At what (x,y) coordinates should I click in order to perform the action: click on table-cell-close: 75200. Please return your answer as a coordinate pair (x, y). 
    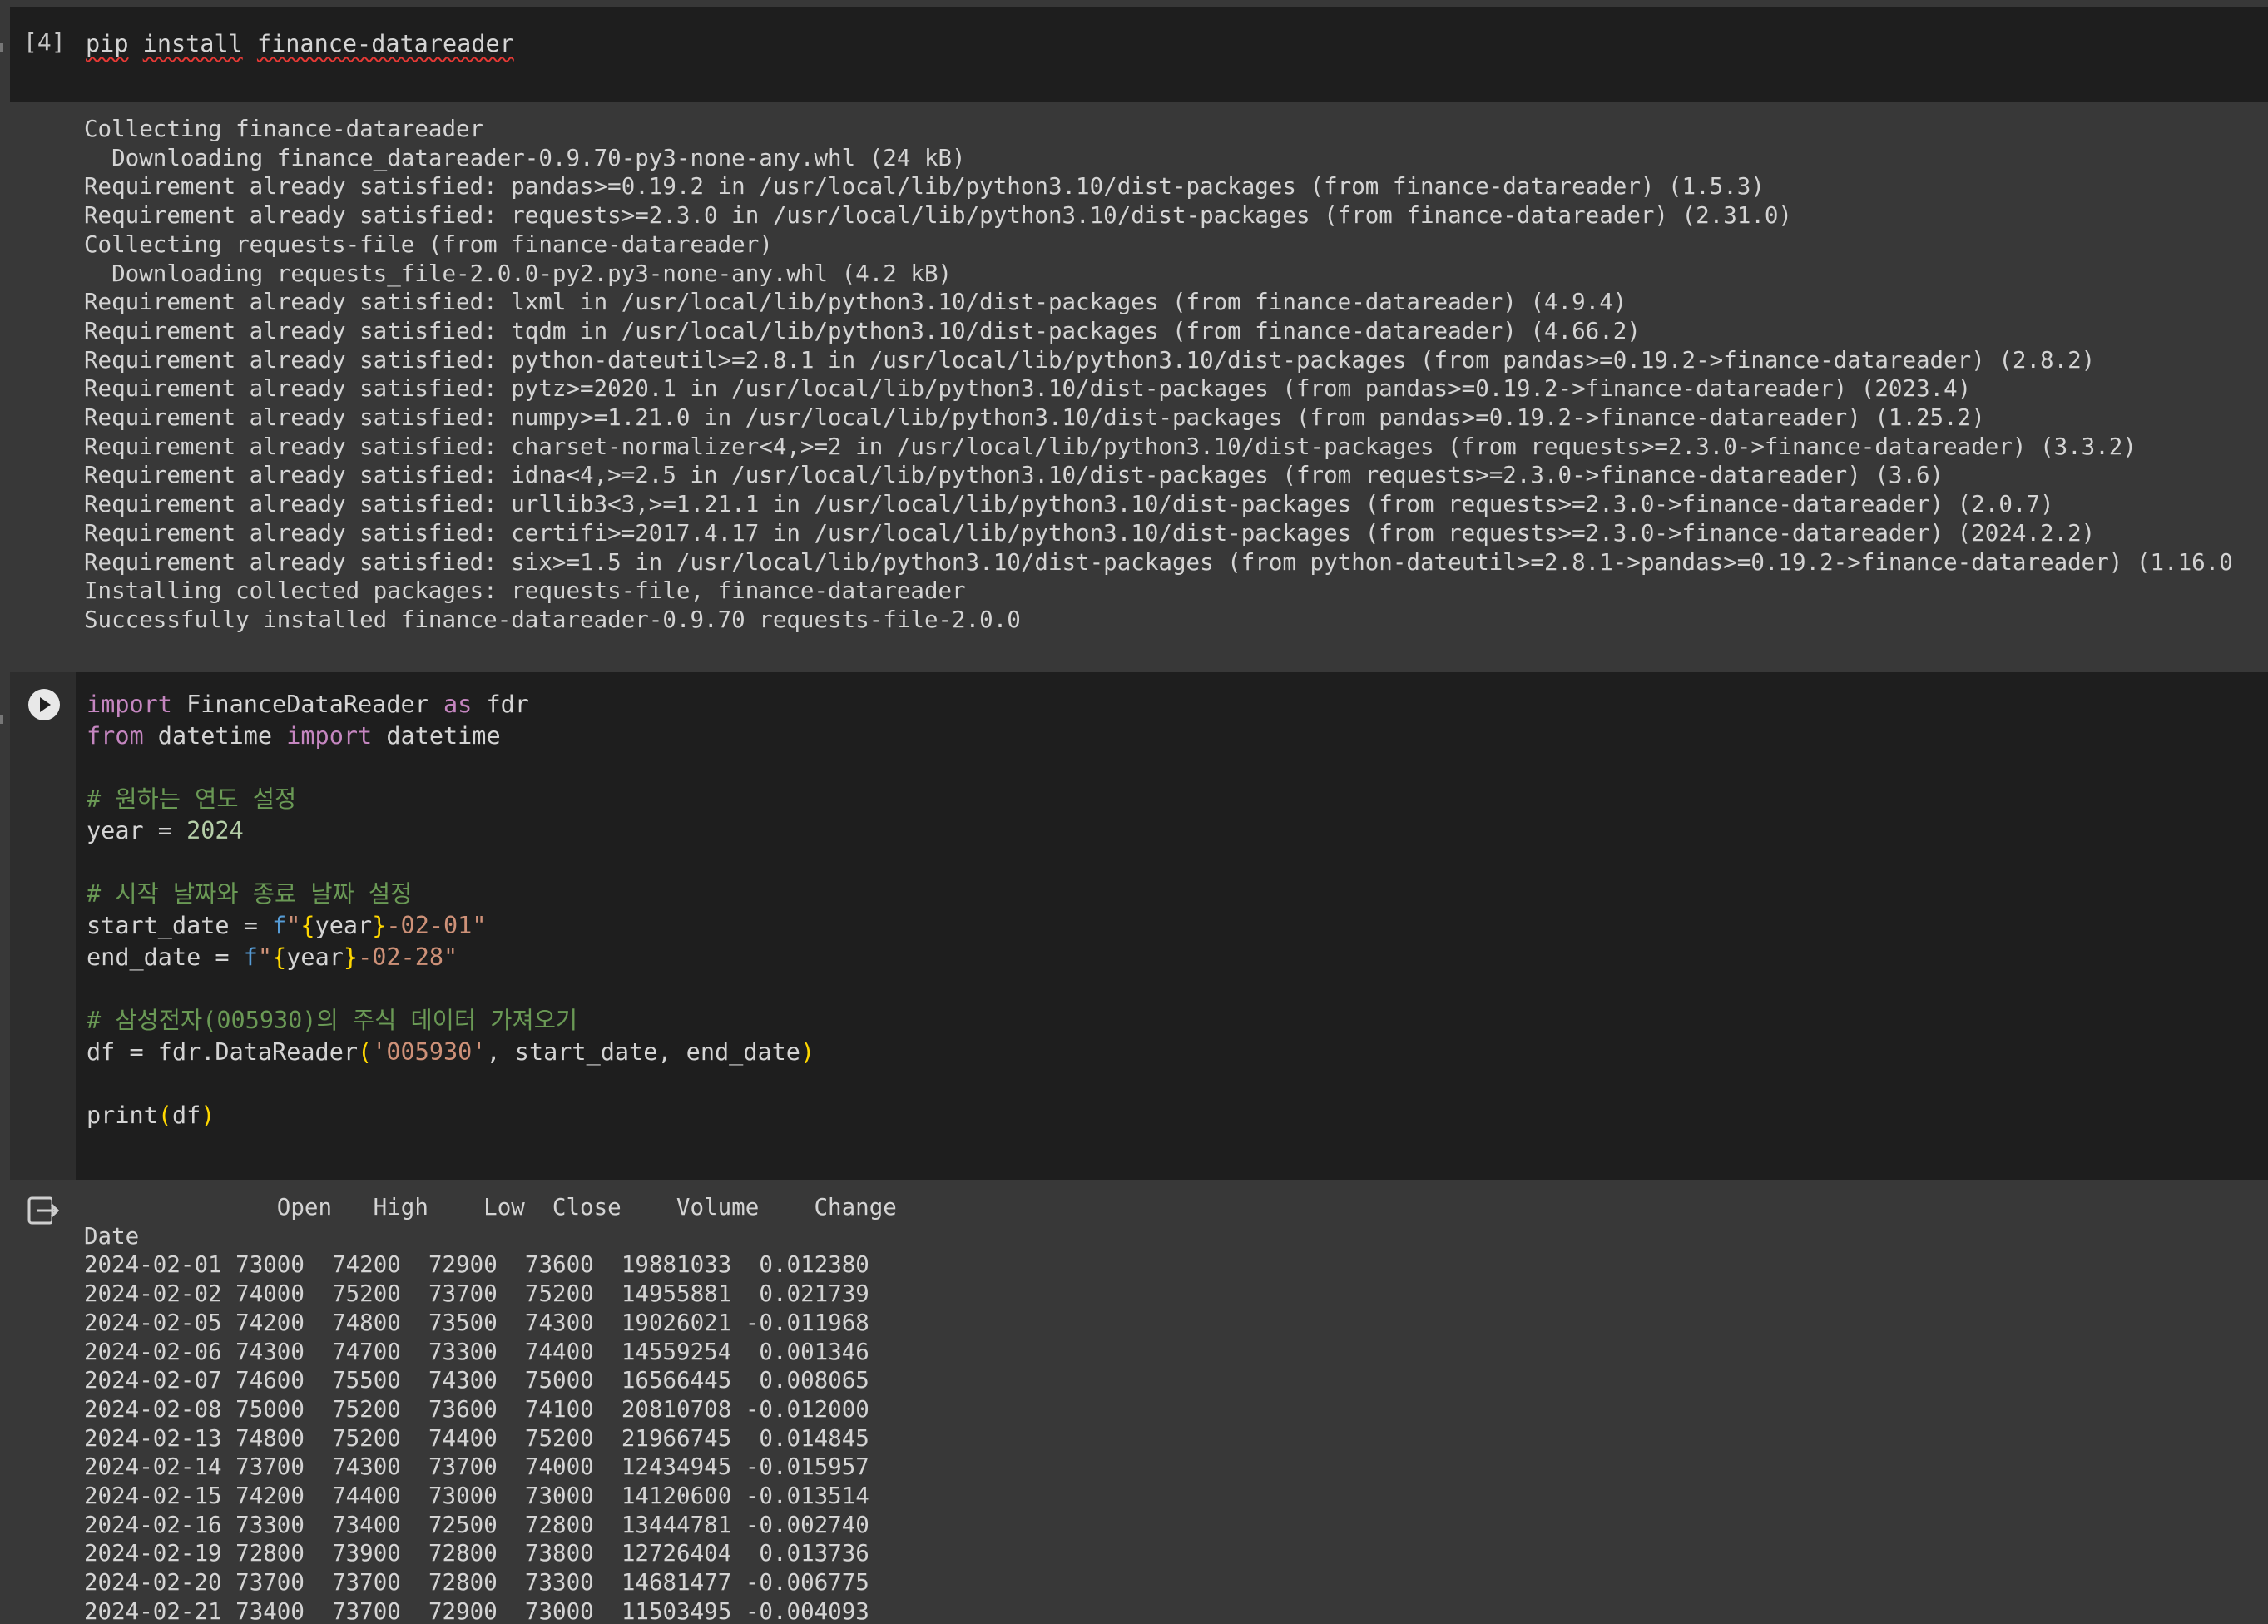
    Looking at the image, I should click on (559, 1438).